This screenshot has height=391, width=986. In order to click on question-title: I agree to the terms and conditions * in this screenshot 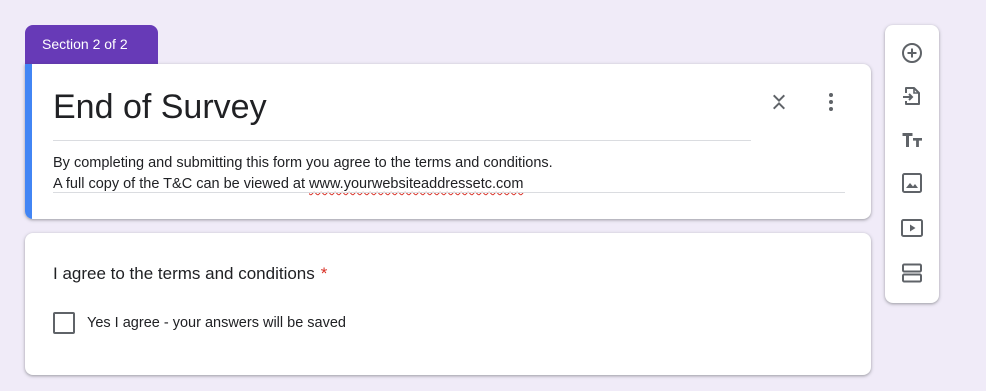, I will do `click(190, 274)`.